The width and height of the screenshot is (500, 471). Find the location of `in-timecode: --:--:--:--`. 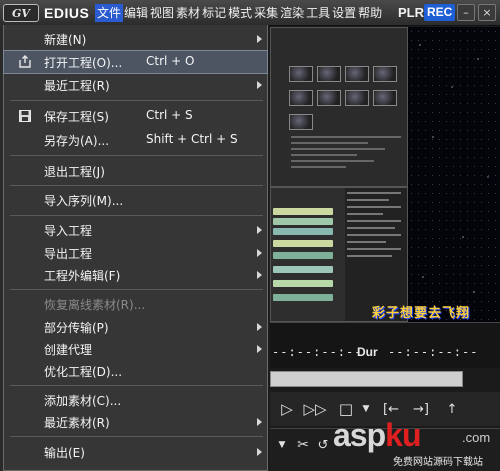

in-timecode: --:--:--:-- is located at coordinates (317, 352).